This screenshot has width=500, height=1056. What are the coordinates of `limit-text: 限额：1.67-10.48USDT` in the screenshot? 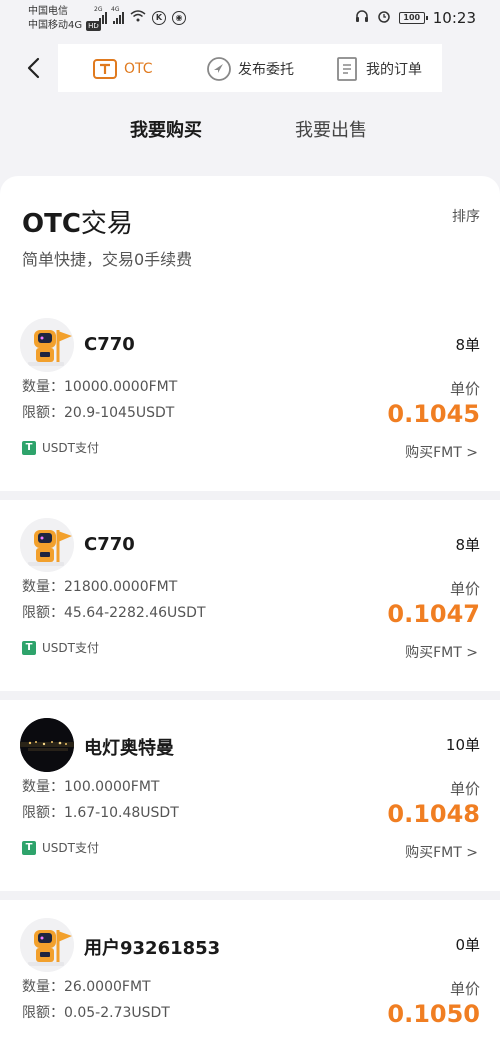 It's located at (100, 813).